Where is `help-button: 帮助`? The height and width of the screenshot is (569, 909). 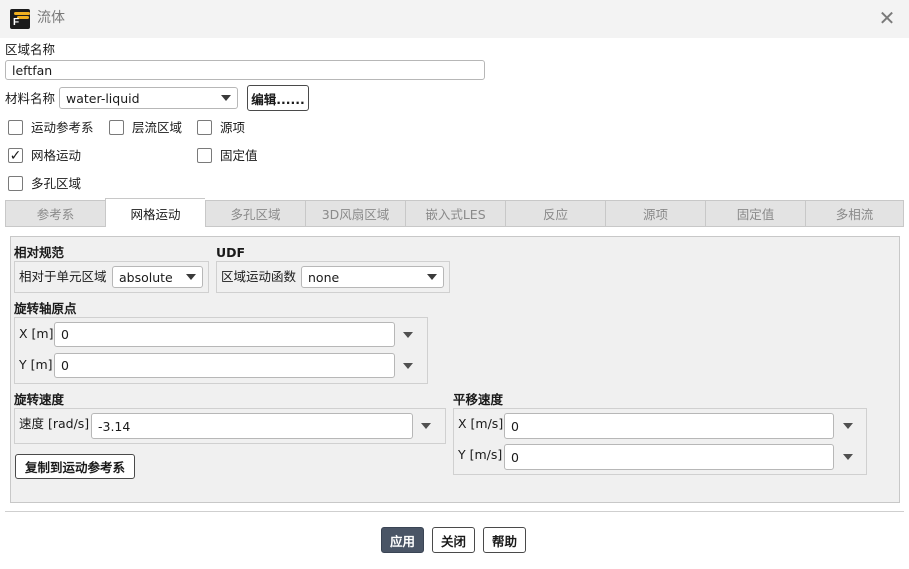 help-button: 帮助 is located at coordinates (504, 540).